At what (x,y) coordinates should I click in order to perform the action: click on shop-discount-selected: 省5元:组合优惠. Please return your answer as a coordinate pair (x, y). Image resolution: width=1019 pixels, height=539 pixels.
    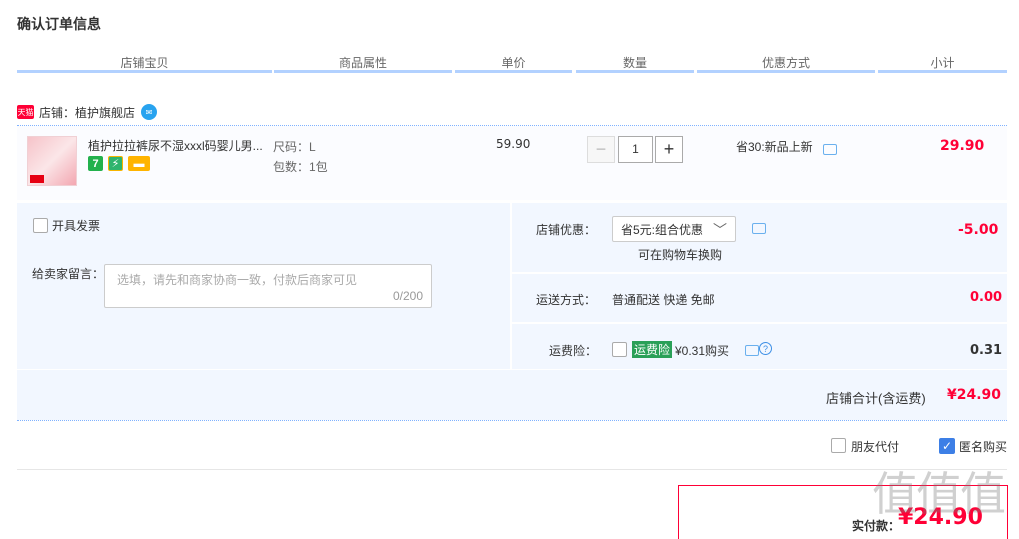
    Looking at the image, I should click on (662, 229).